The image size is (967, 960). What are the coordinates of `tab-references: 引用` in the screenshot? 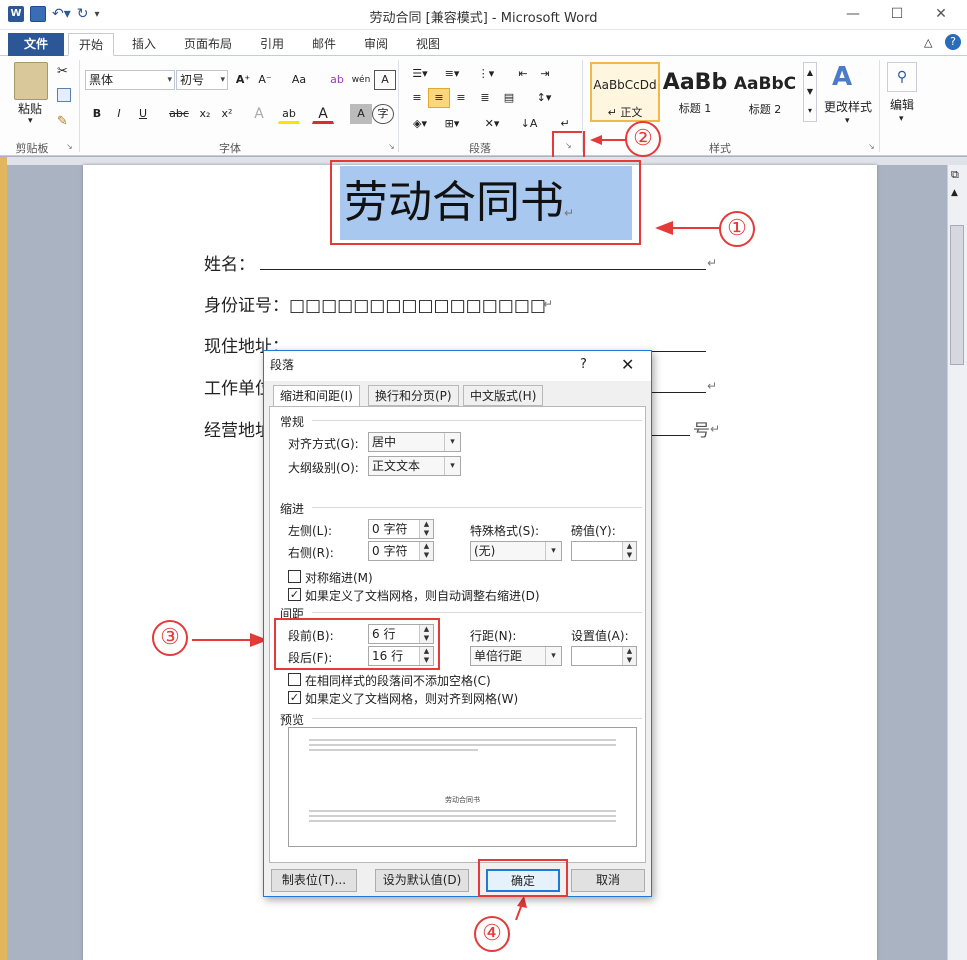 It's located at (272, 44).